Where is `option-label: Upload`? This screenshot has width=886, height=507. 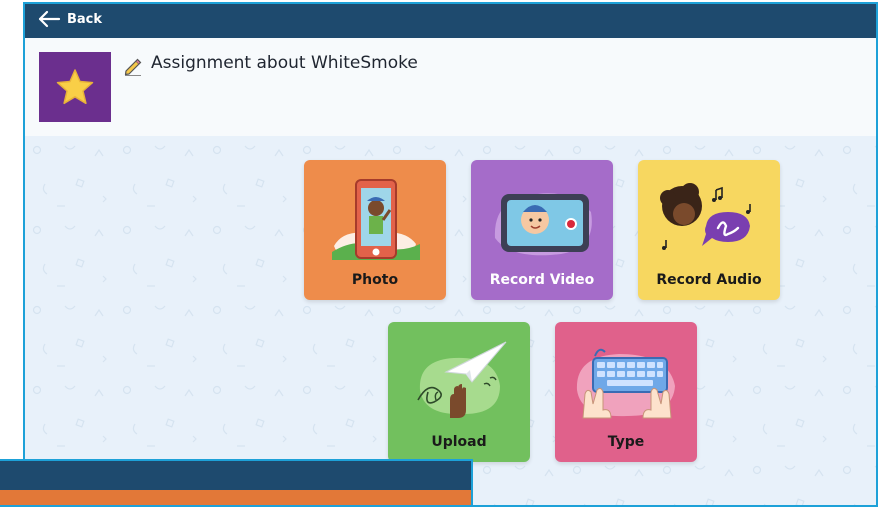 option-label: Upload is located at coordinates (459, 442).